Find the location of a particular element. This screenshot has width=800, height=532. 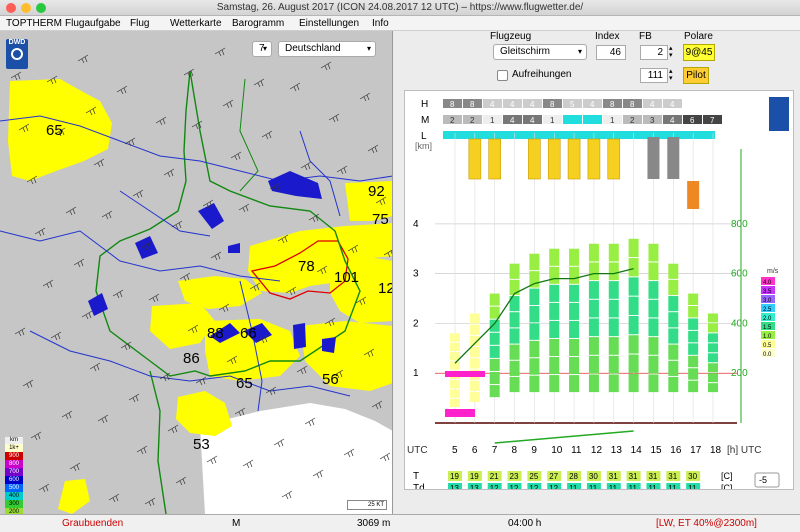

x-axis-unit: [h] UTC is located at coordinates (744, 450).